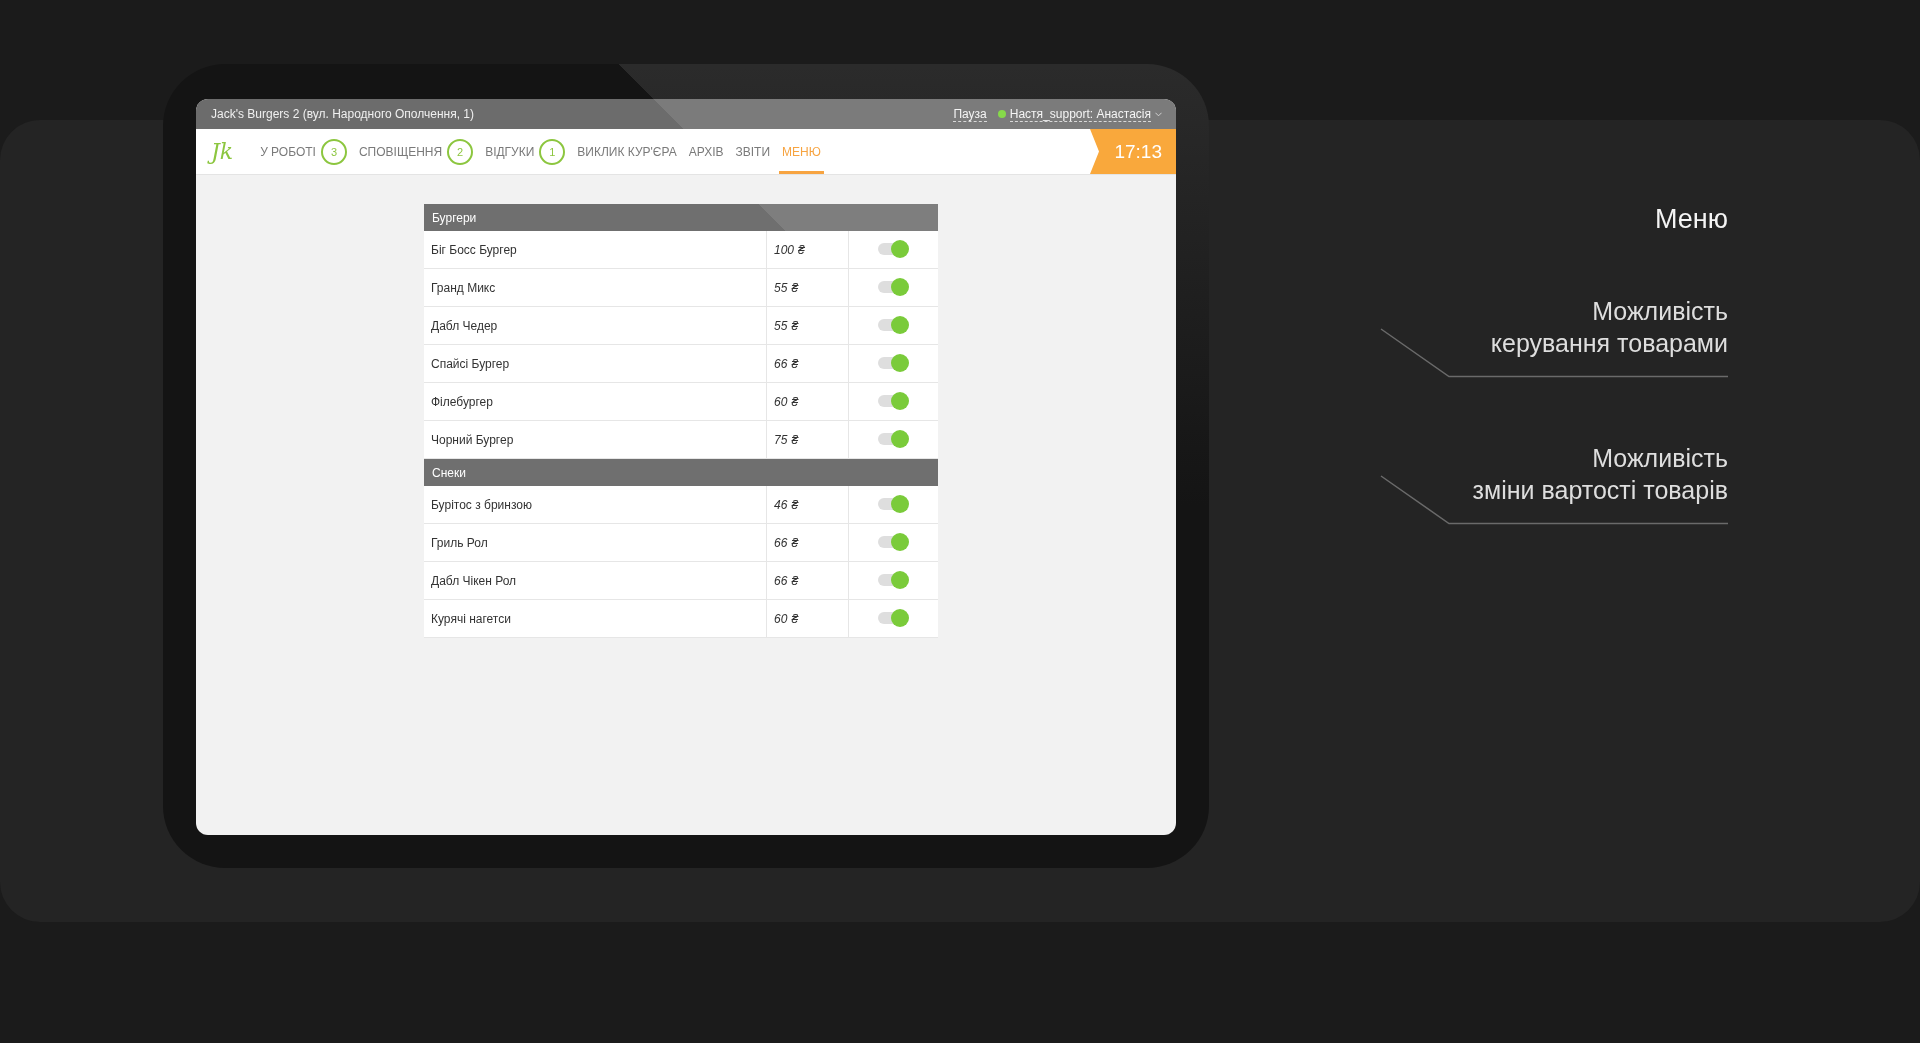 The height and width of the screenshot is (1043, 1920). Describe the element at coordinates (1609, 327) in the screenshot. I see `annotation-text: Можливість керування товарами` at that location.